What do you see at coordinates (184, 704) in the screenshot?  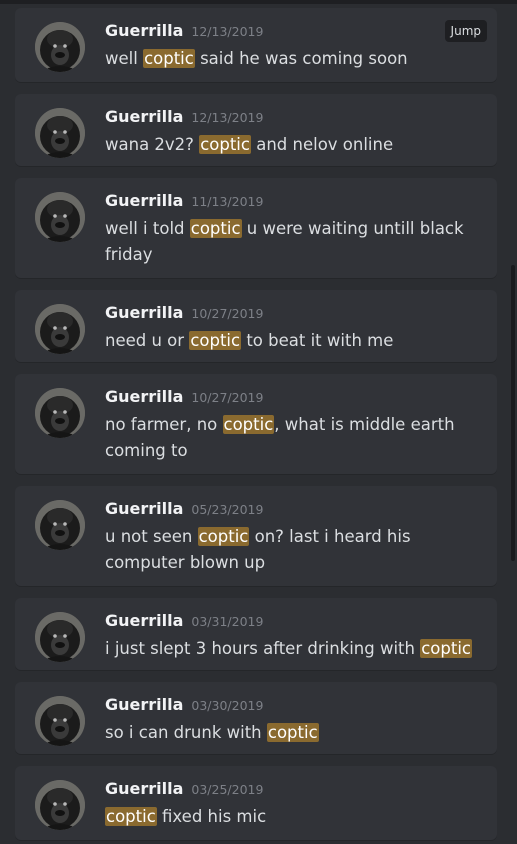 I see `message-header: Guerrilla 03/30/2019` at bounding box center [184, 704].